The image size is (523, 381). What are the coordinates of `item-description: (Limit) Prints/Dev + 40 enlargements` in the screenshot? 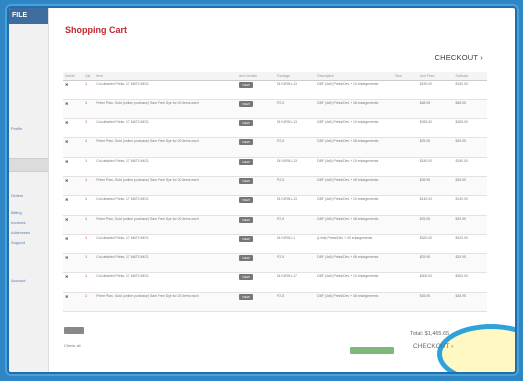 It's located at (345, 237).